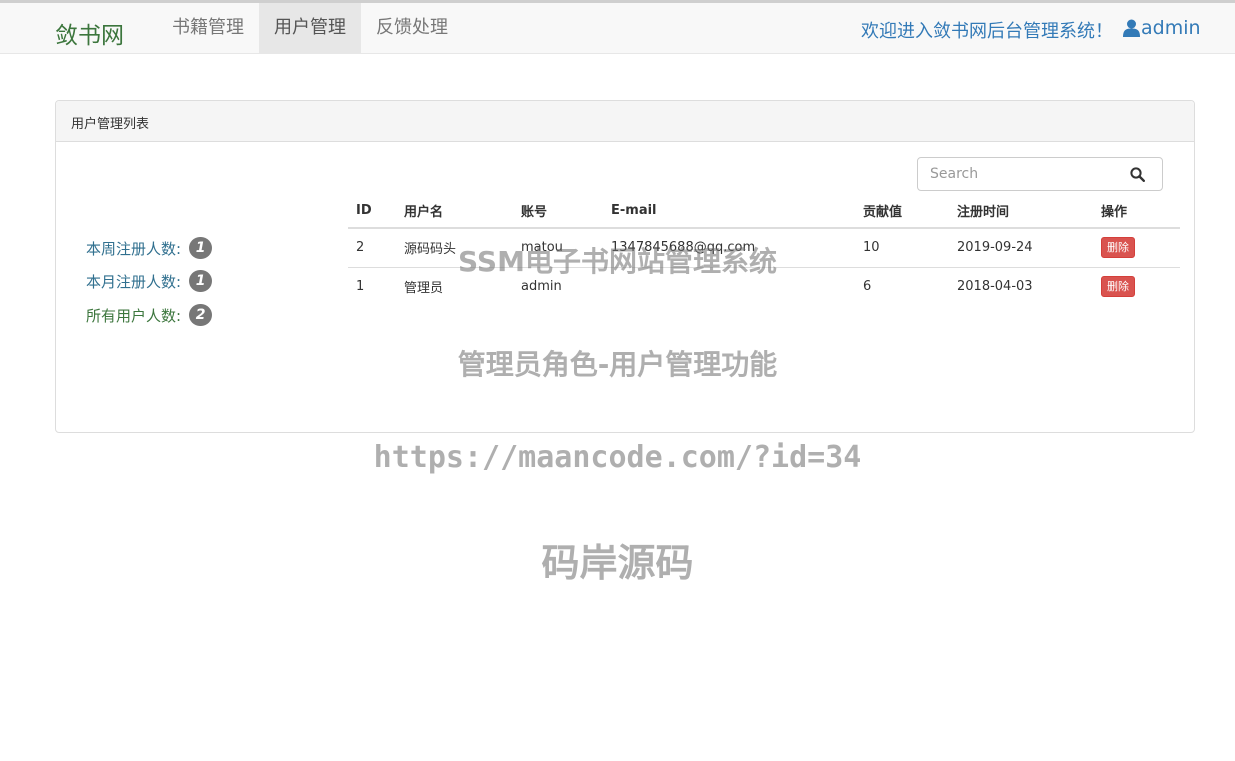  I want to click on user-menu: admin, so click(1162, 28).